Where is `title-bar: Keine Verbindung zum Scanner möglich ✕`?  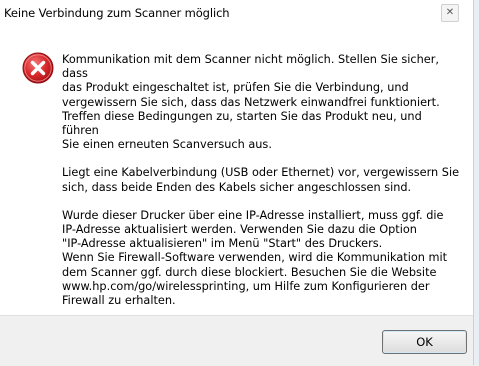 title-bar: Keine Verbindung zum Scanner möglich ✕ is located at coordinates (239, 13).